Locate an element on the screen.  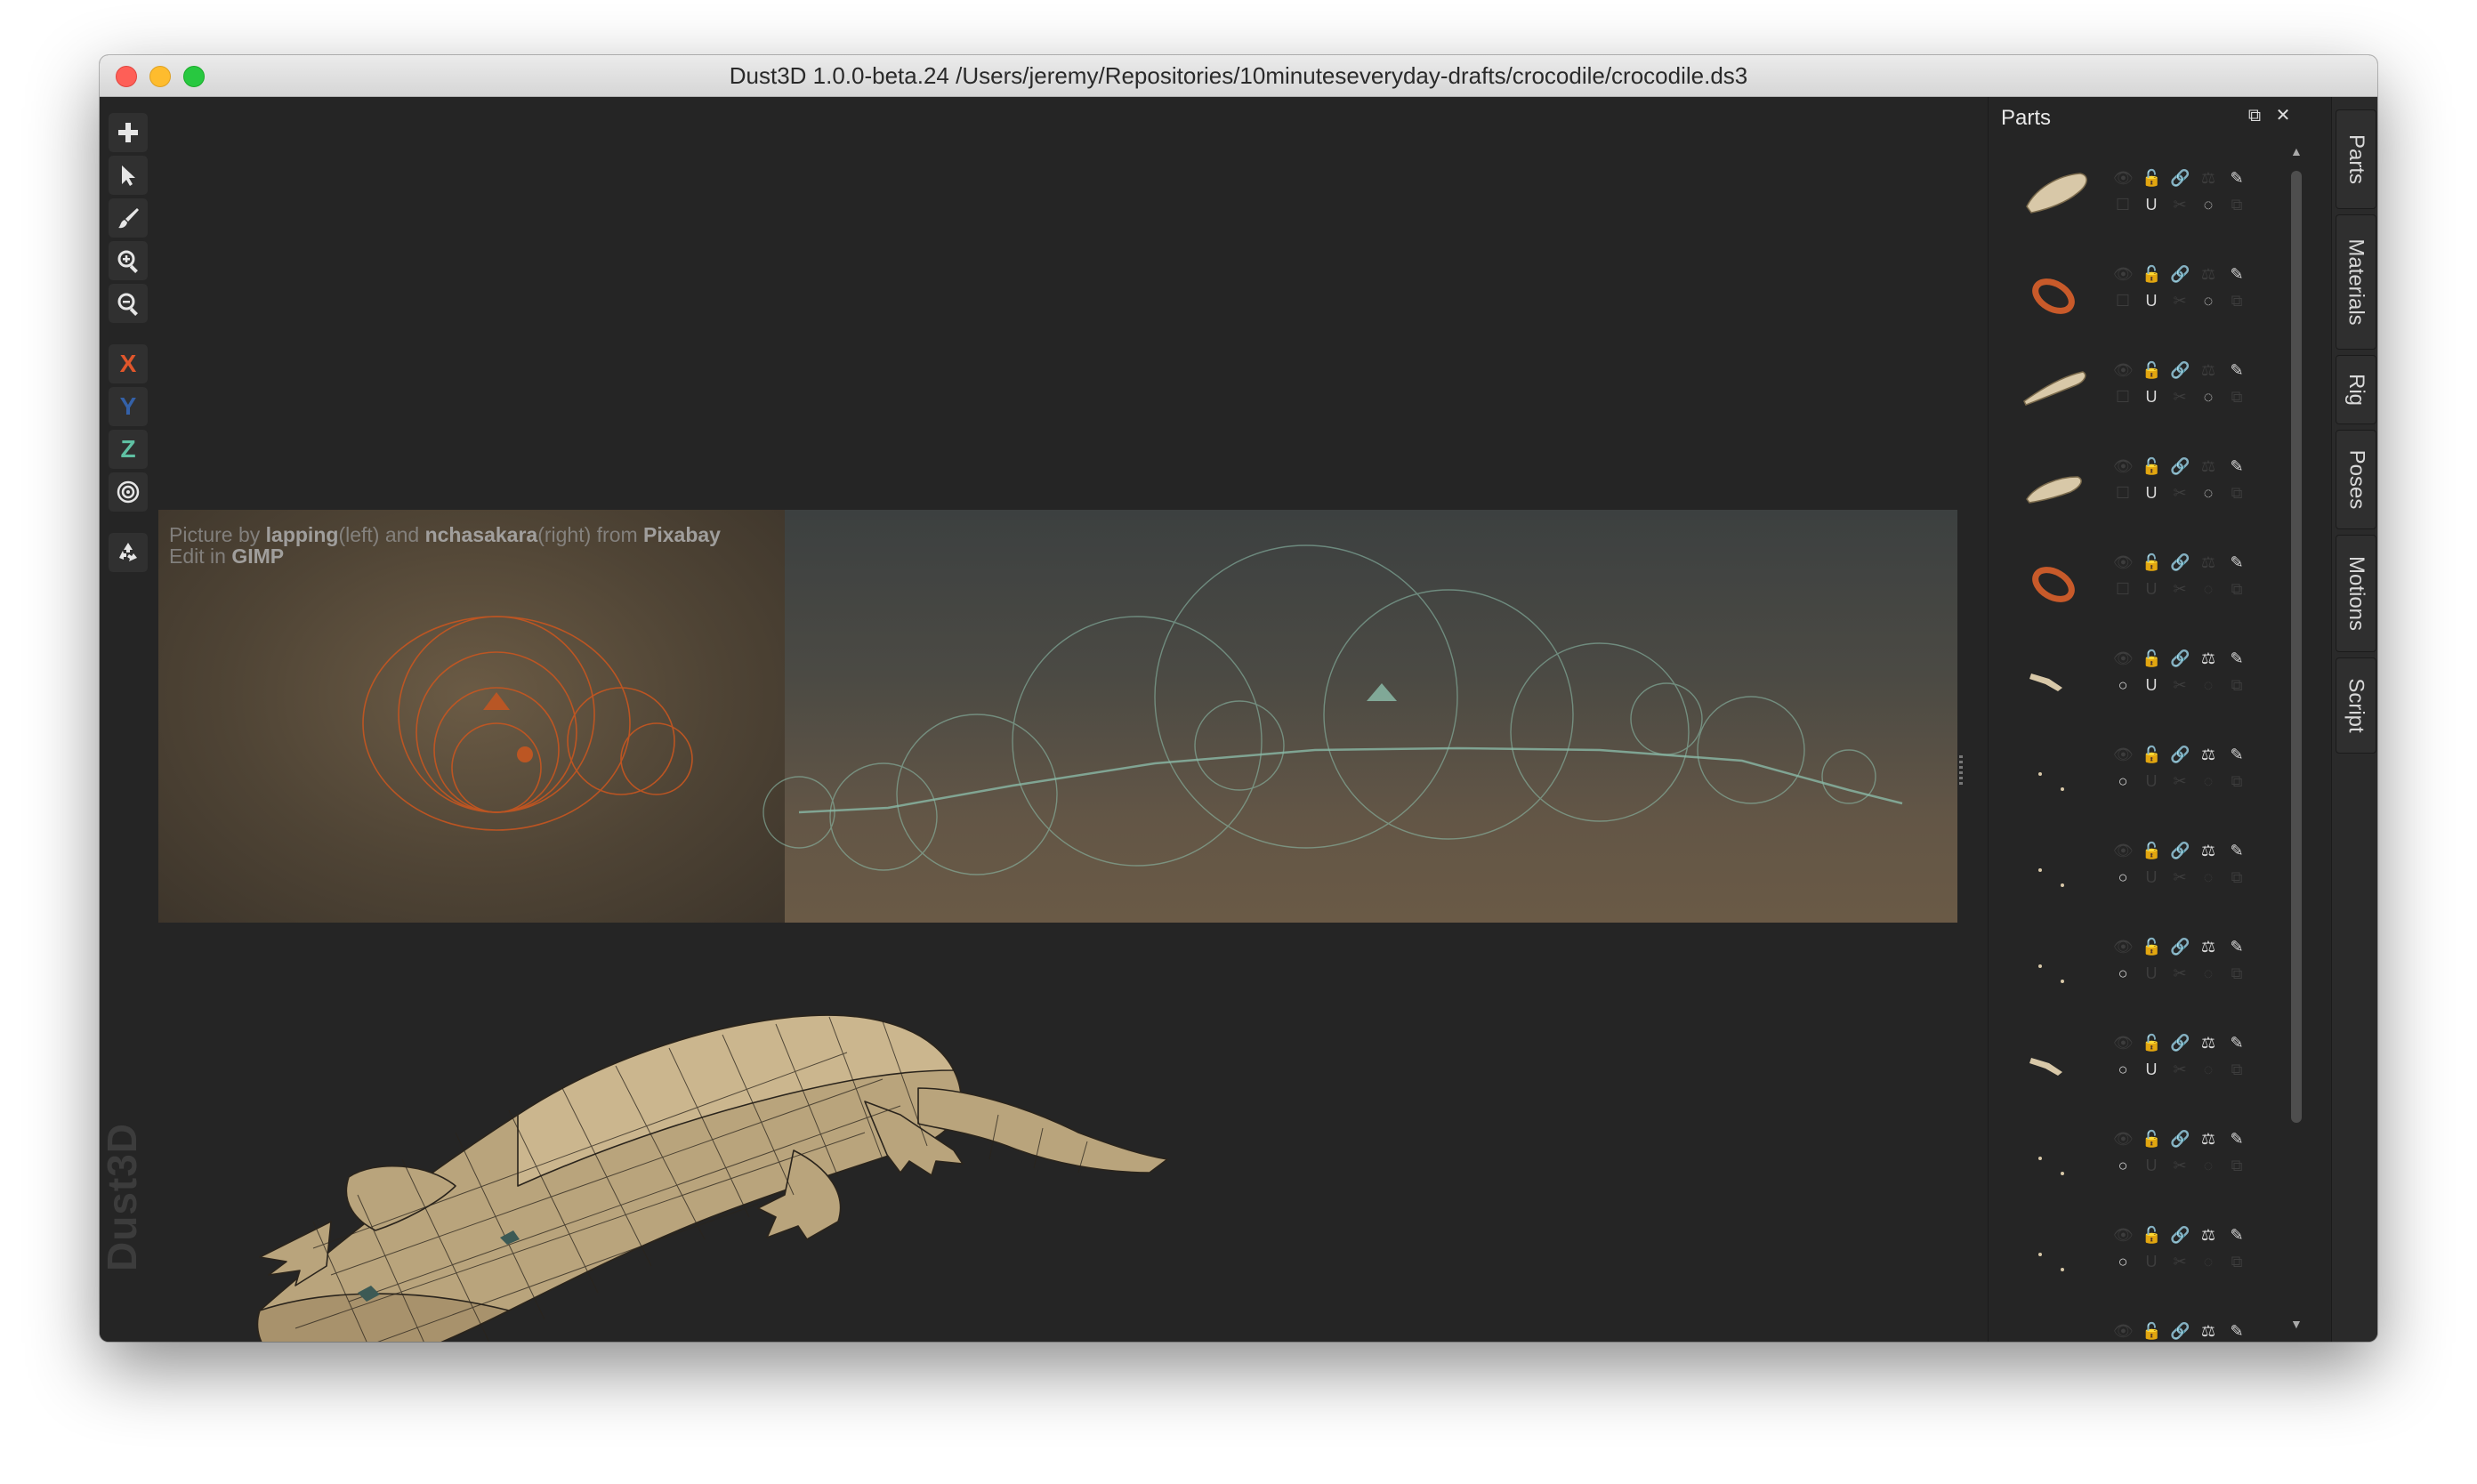
tab-poses: Poses is located at coordinates (2356, 479).